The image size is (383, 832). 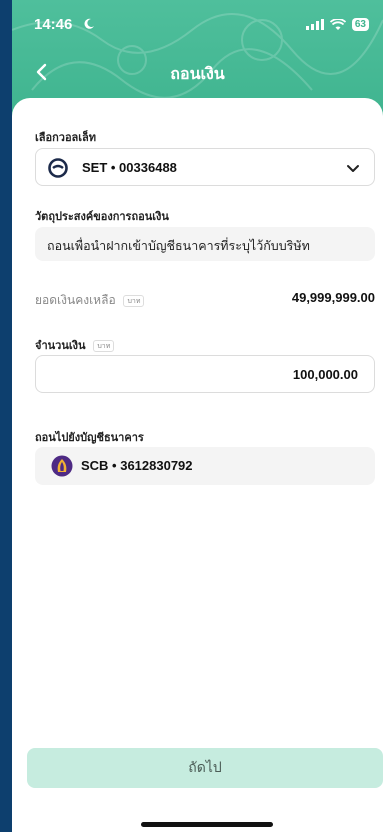 What do you see at coordinates (205, 374) in the screenshot?
I see `amount-input` at bounding box center [205, 374].